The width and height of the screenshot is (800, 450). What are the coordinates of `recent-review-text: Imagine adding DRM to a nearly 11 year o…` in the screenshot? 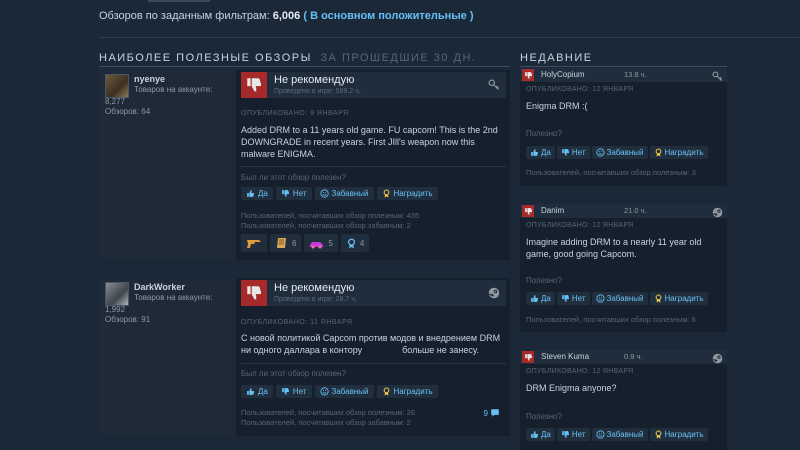 It's located at (614, 248).